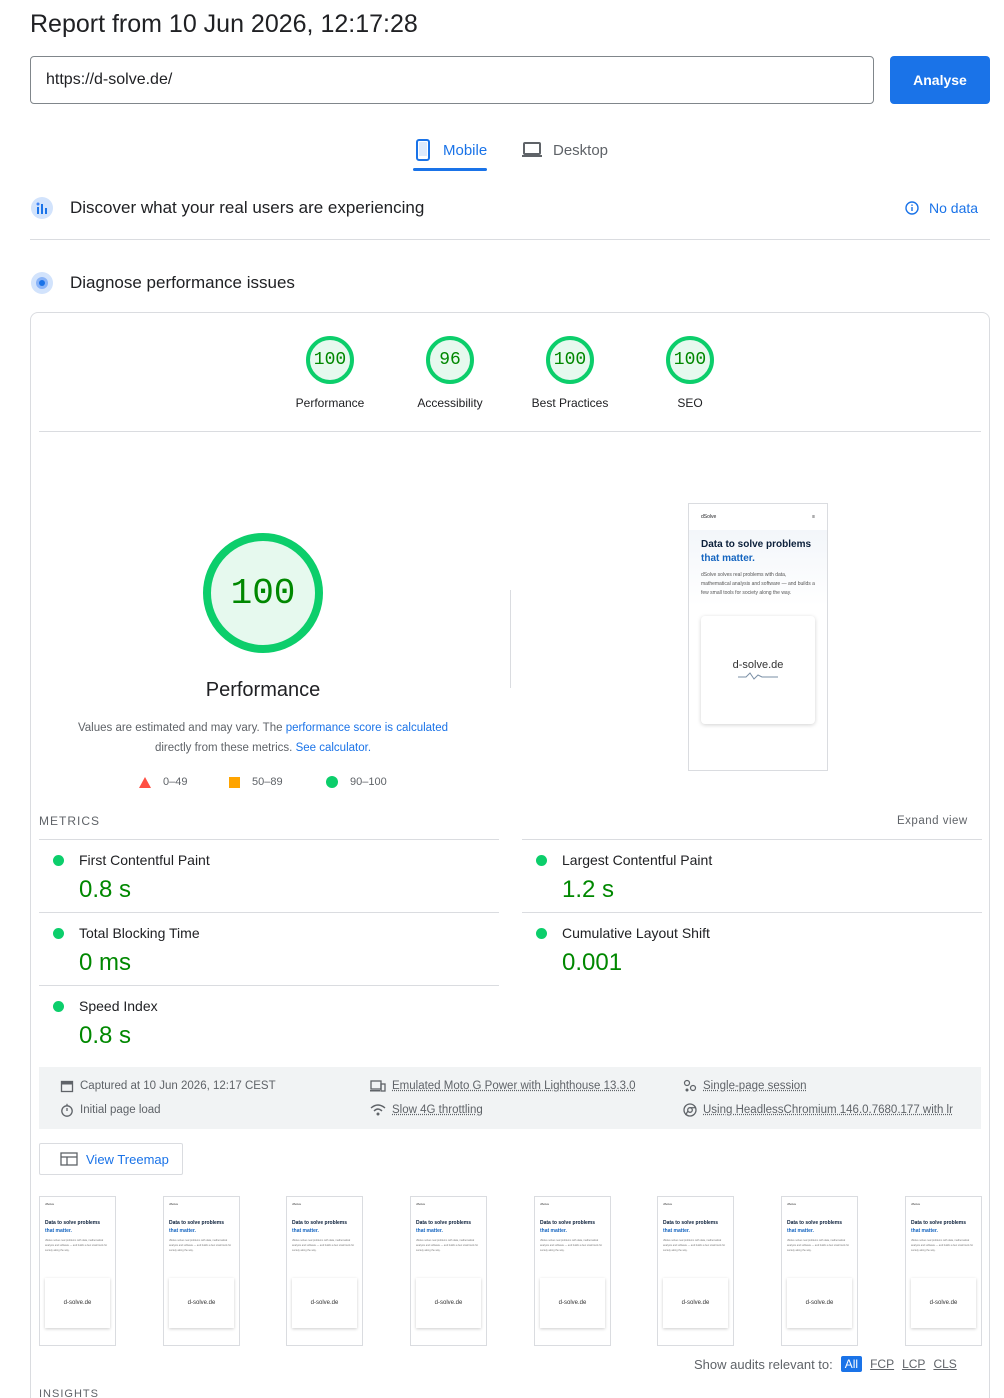 The height and width of the screenshot is (1398, 1004). What do you see at coordinates (378, 1110) in the screenshot?
I see `wifi-icon` at bounding box center [378, 1110].